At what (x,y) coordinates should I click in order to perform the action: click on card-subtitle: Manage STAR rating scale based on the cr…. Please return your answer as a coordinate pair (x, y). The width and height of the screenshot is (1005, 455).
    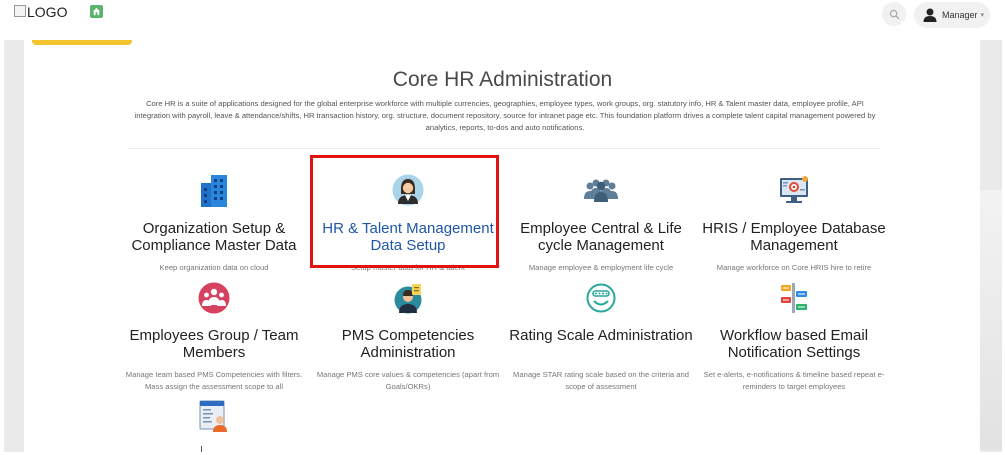
    Looking at the image, I should click on (601, 380).